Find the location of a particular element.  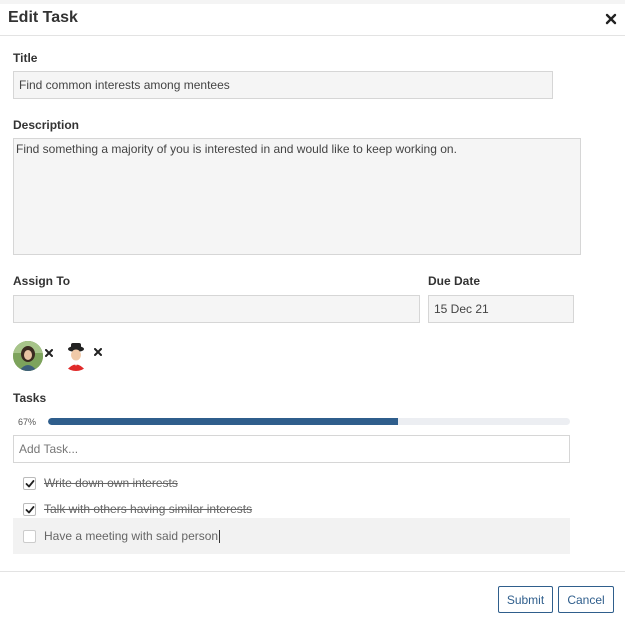

dialog-header: Edit Task is located at coordinates (312, 20).